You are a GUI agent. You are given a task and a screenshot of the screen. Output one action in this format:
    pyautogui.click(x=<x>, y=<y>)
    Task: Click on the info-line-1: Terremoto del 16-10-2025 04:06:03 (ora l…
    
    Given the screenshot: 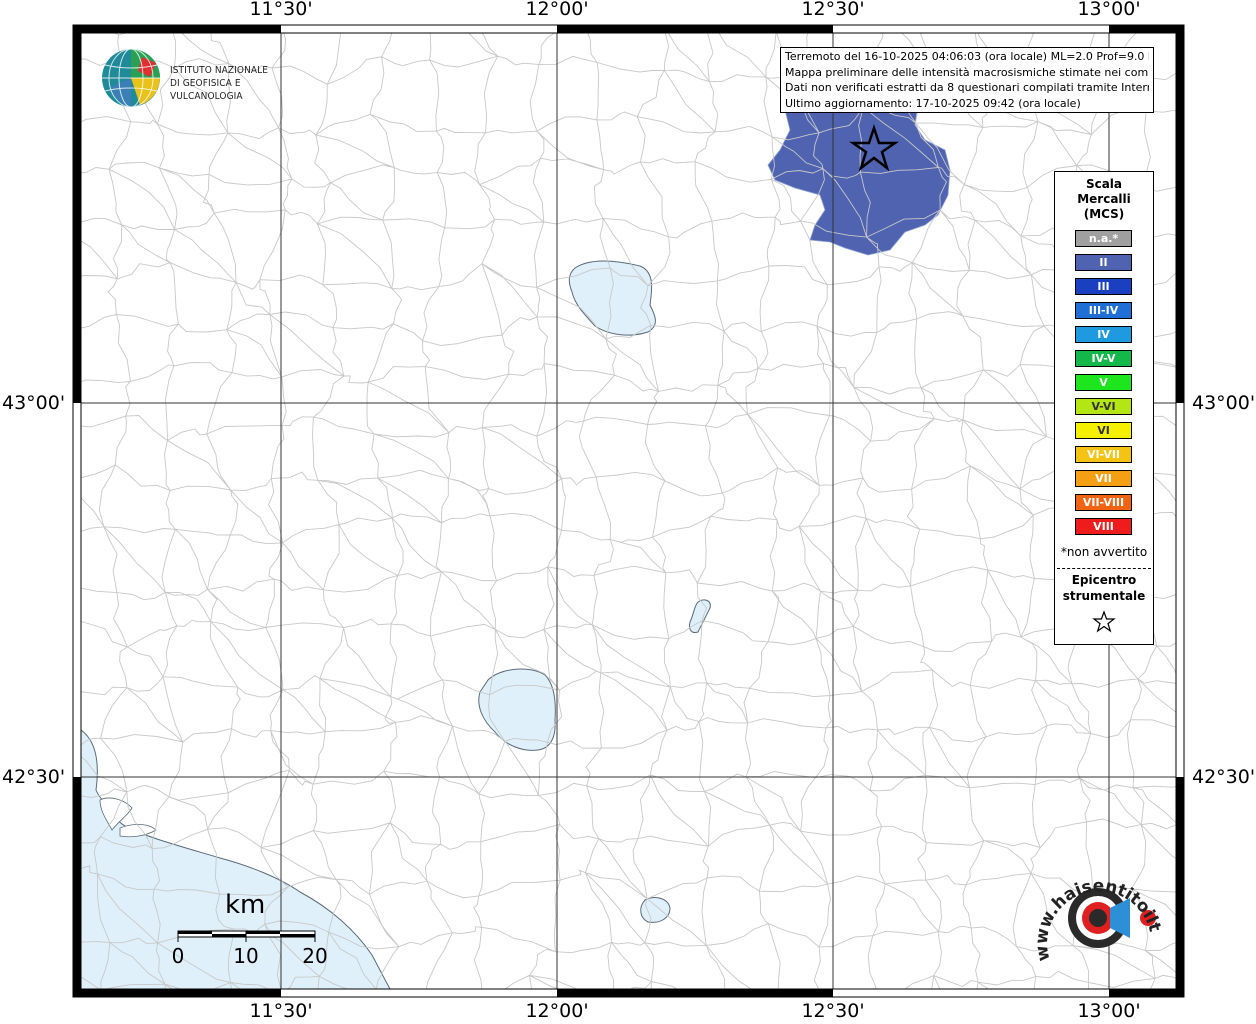 What is the action you would take?
    pyautogui.click(x=967, y=56)
    